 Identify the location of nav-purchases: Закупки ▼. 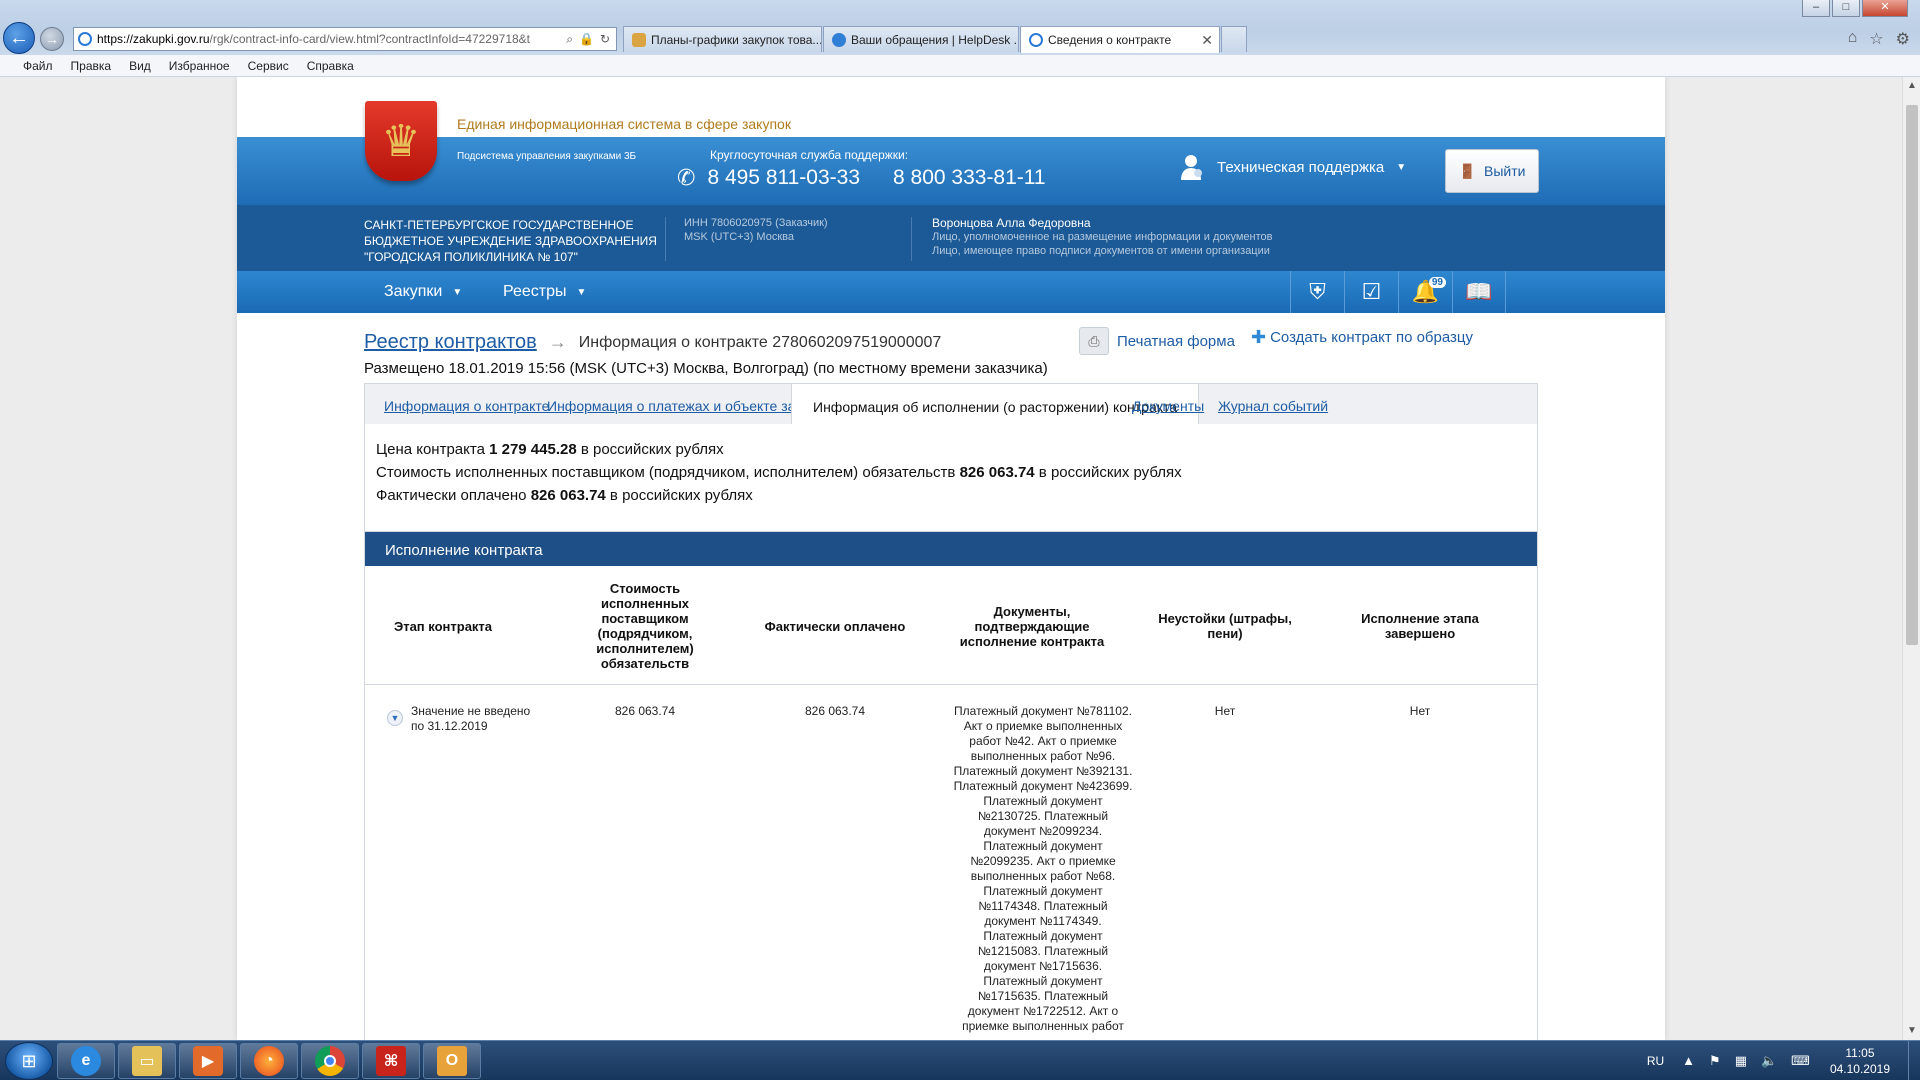
(423, 292).